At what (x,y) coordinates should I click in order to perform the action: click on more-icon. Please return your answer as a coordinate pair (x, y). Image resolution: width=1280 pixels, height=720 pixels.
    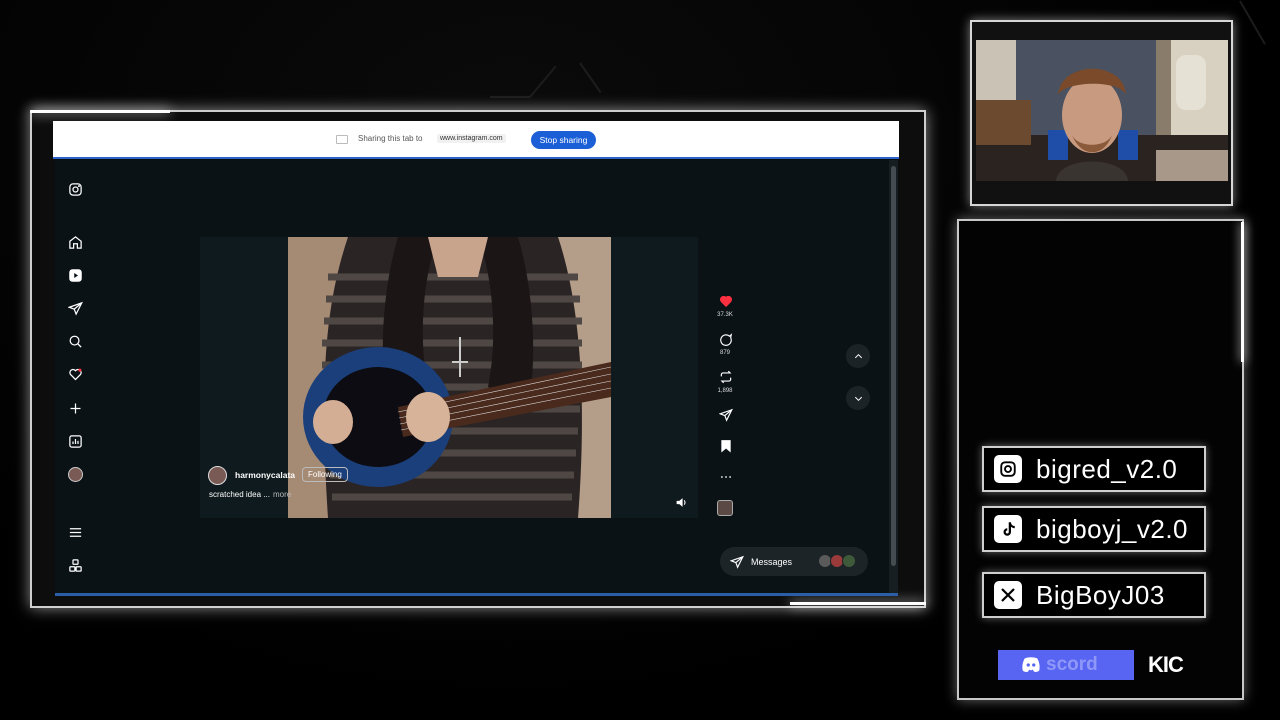
    Looking at the image, I should click on (75, 532).